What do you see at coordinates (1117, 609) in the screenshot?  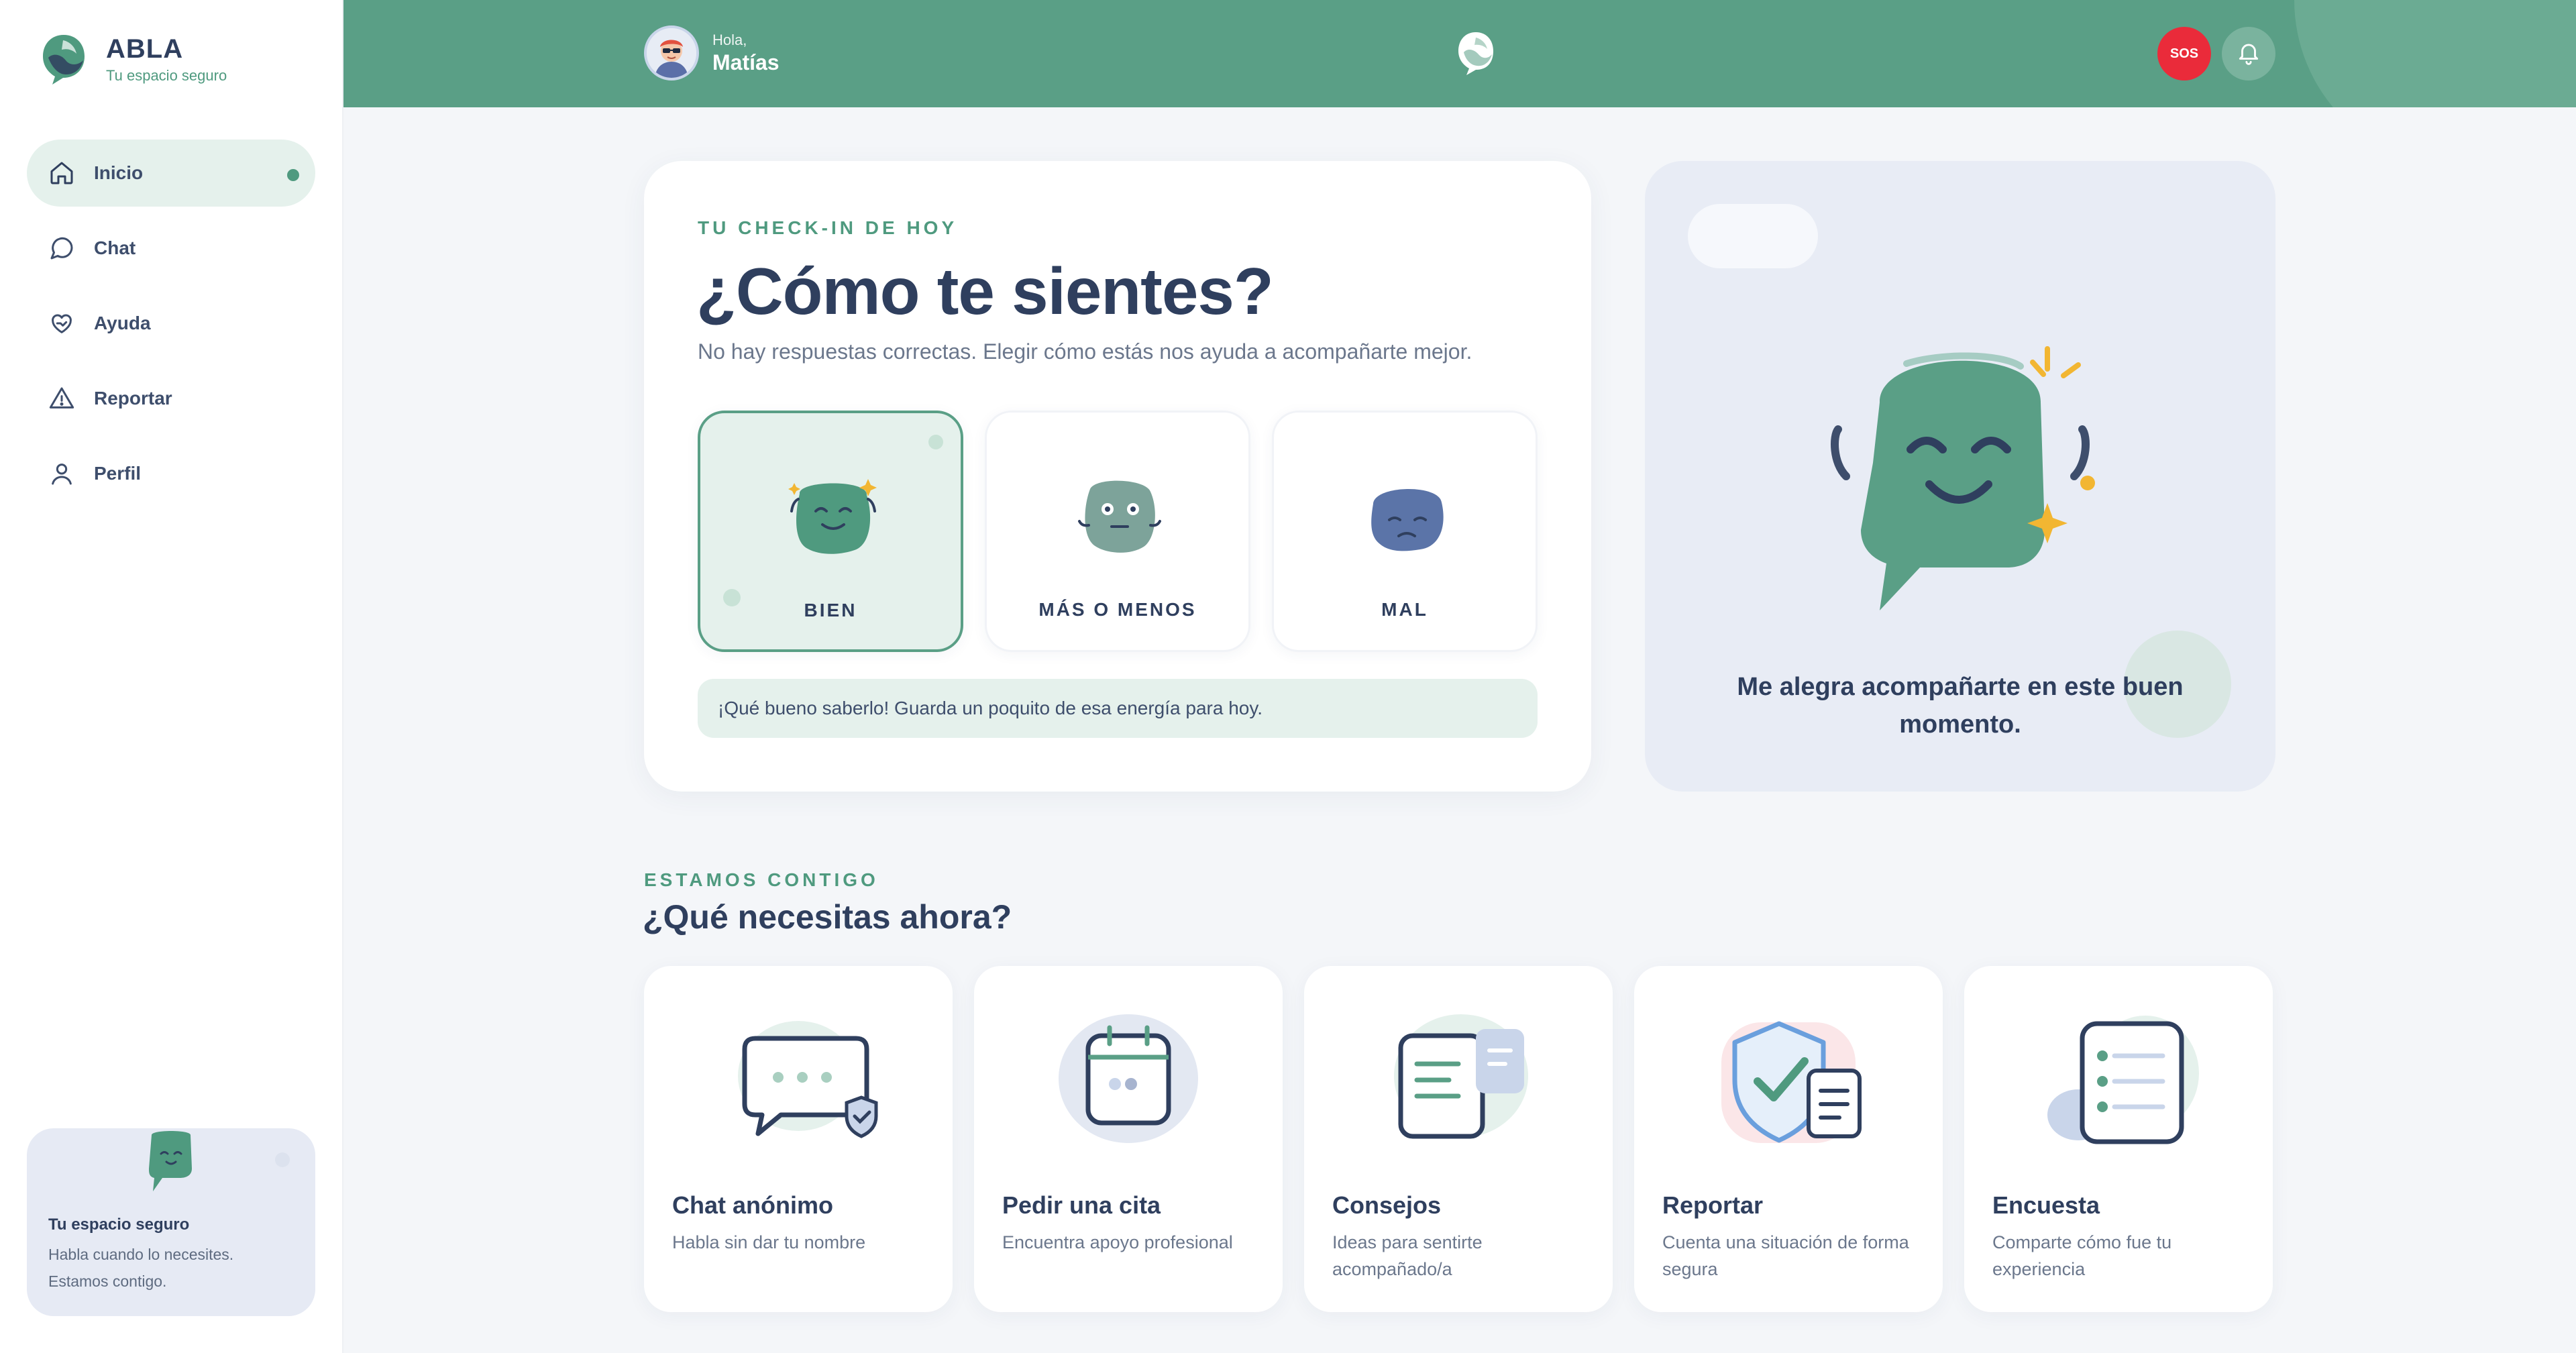 I see `mood-label: MÁS O MENOS` at bounding box center [1117, 609].